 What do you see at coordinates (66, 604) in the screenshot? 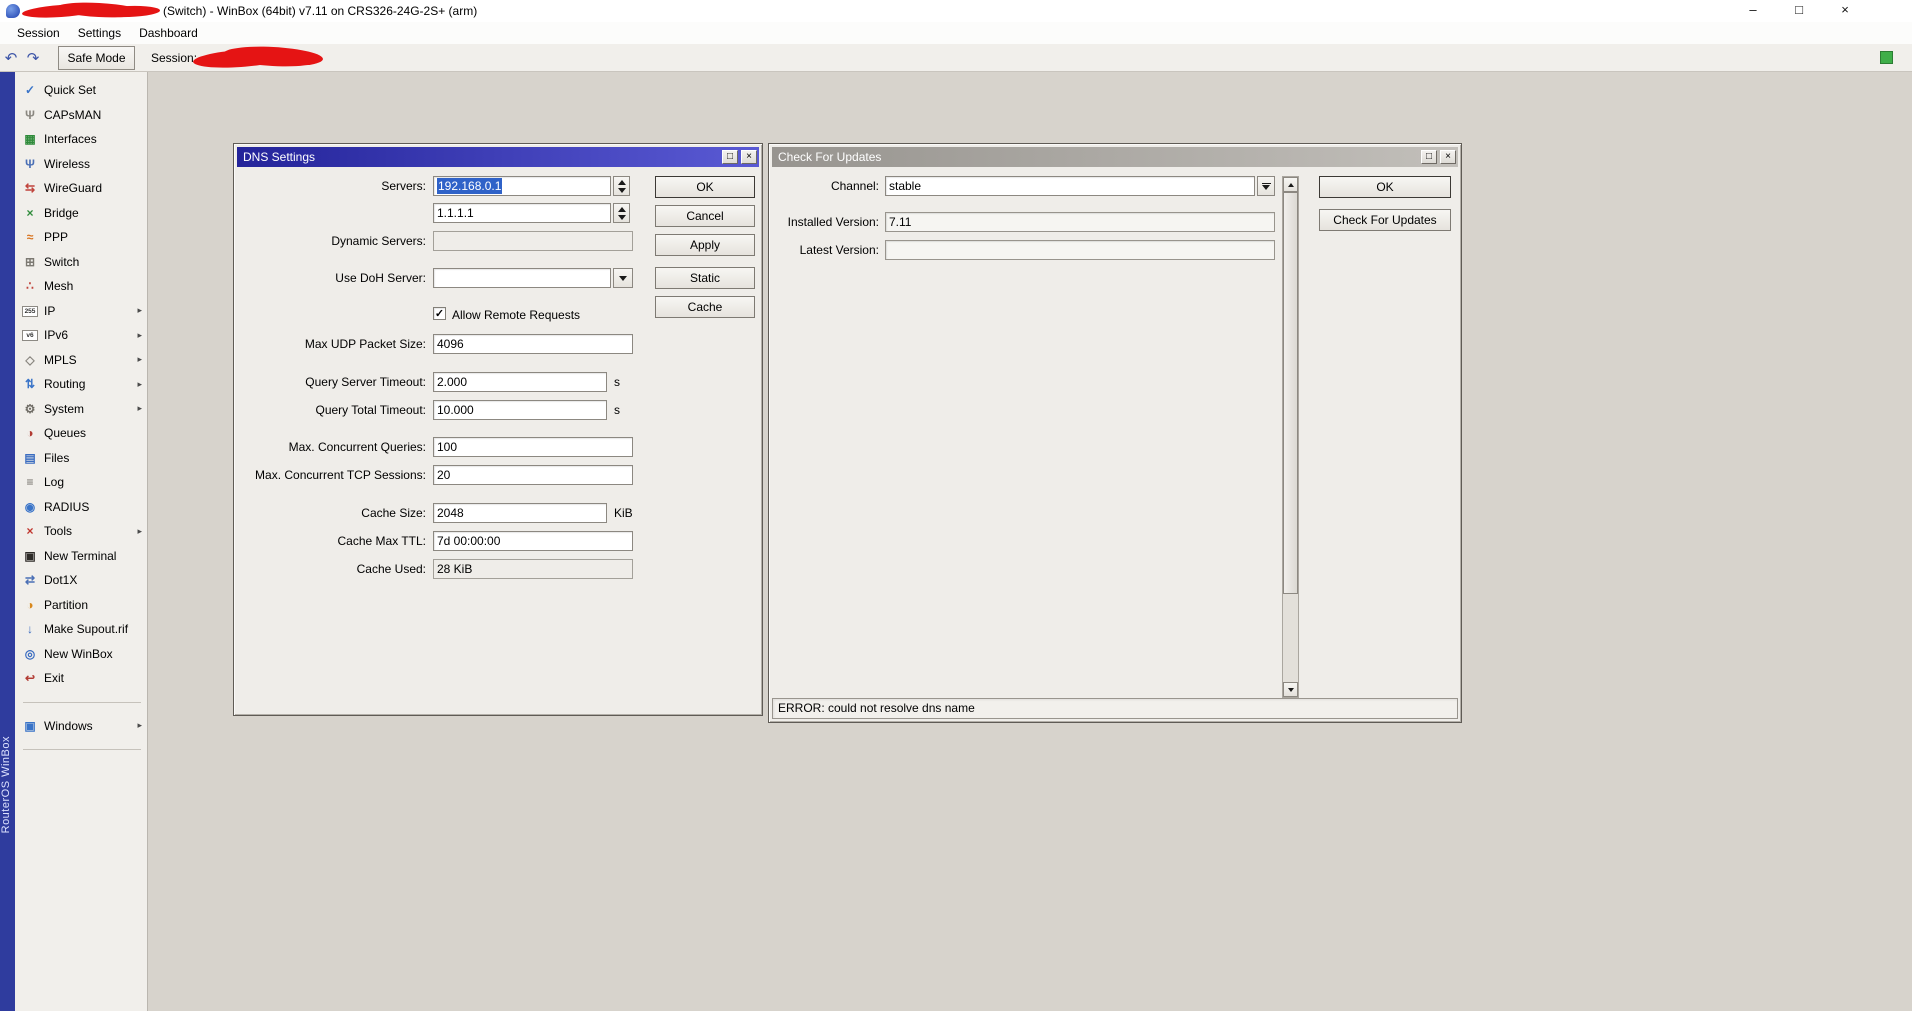
I see `item-label: Partition` at bounding box center [66, 604].